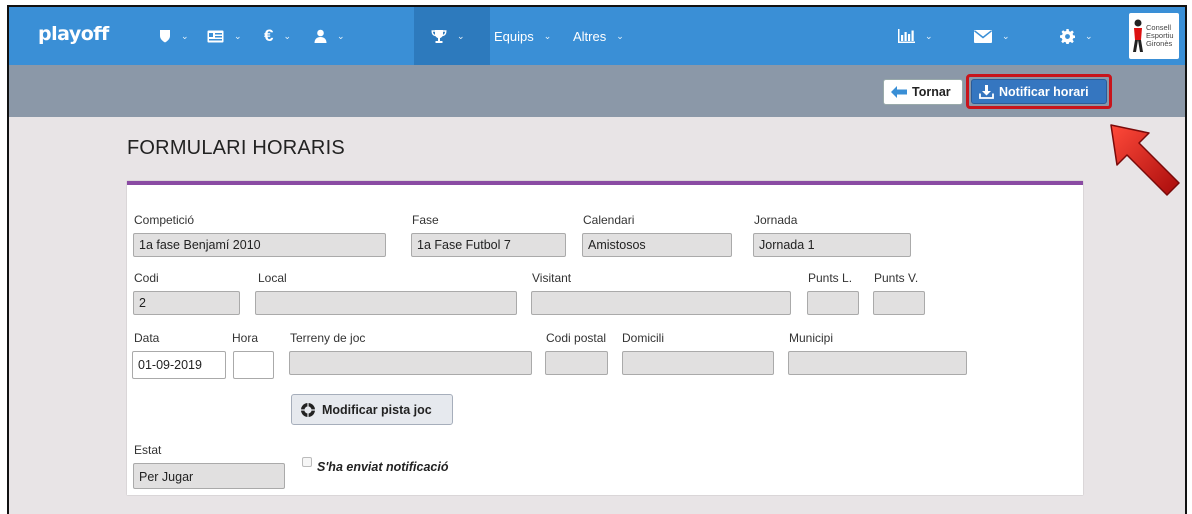 The height and width of the screenshot is (514, 1192). What do you see at coordinates (877, 363) in the screenshot?
I see `municipi-field` at bounding box center [877, 363].